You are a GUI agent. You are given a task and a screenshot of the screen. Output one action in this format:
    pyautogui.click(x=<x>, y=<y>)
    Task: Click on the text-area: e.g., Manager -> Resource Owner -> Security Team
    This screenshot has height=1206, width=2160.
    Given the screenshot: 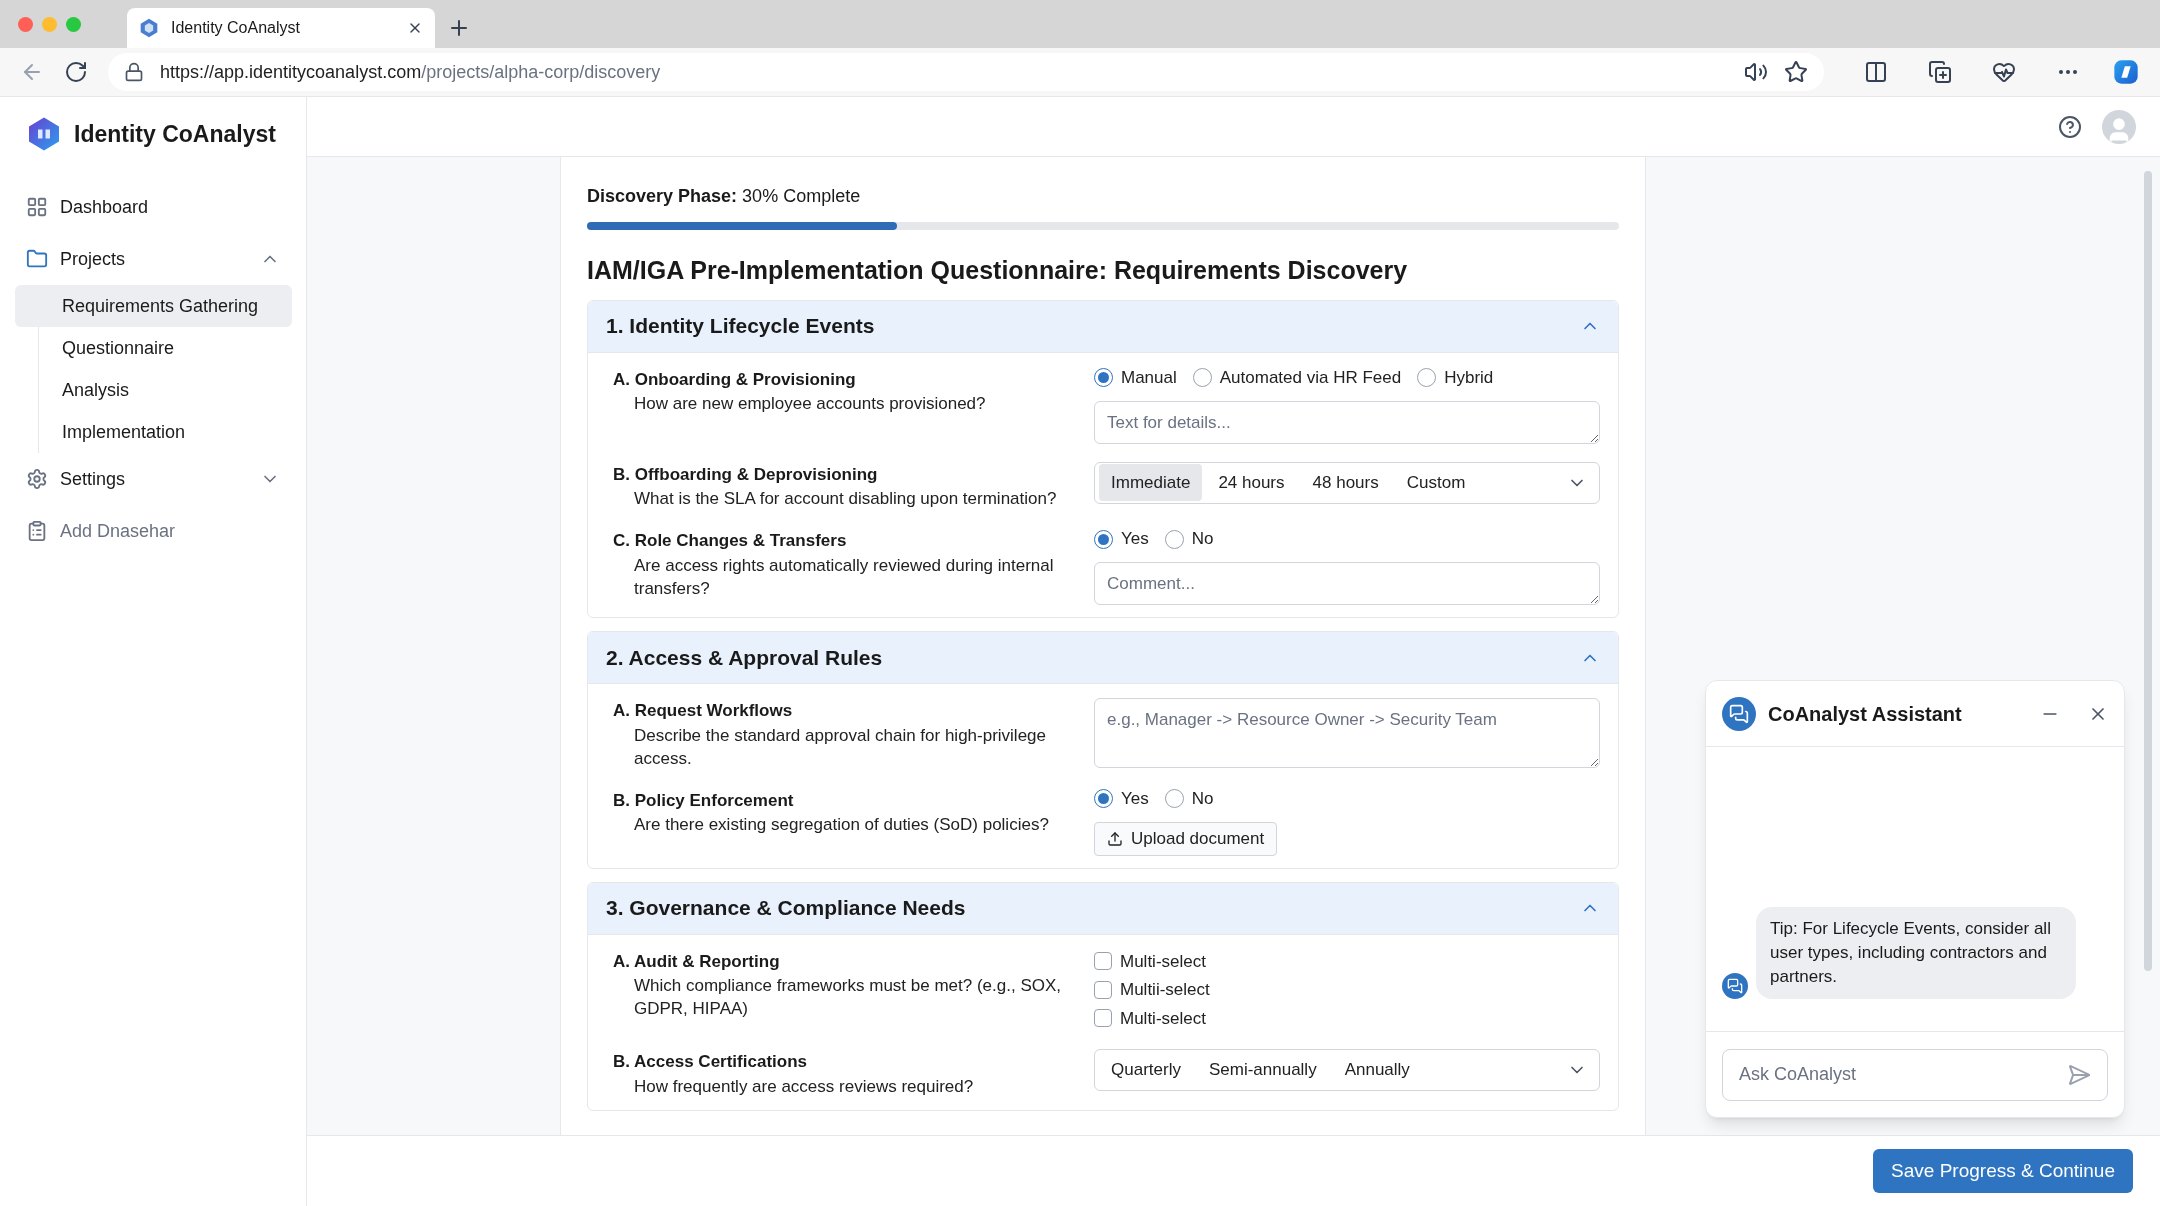 What is the action you would take?
    pyautogui.click(x=1347, y=733)
    